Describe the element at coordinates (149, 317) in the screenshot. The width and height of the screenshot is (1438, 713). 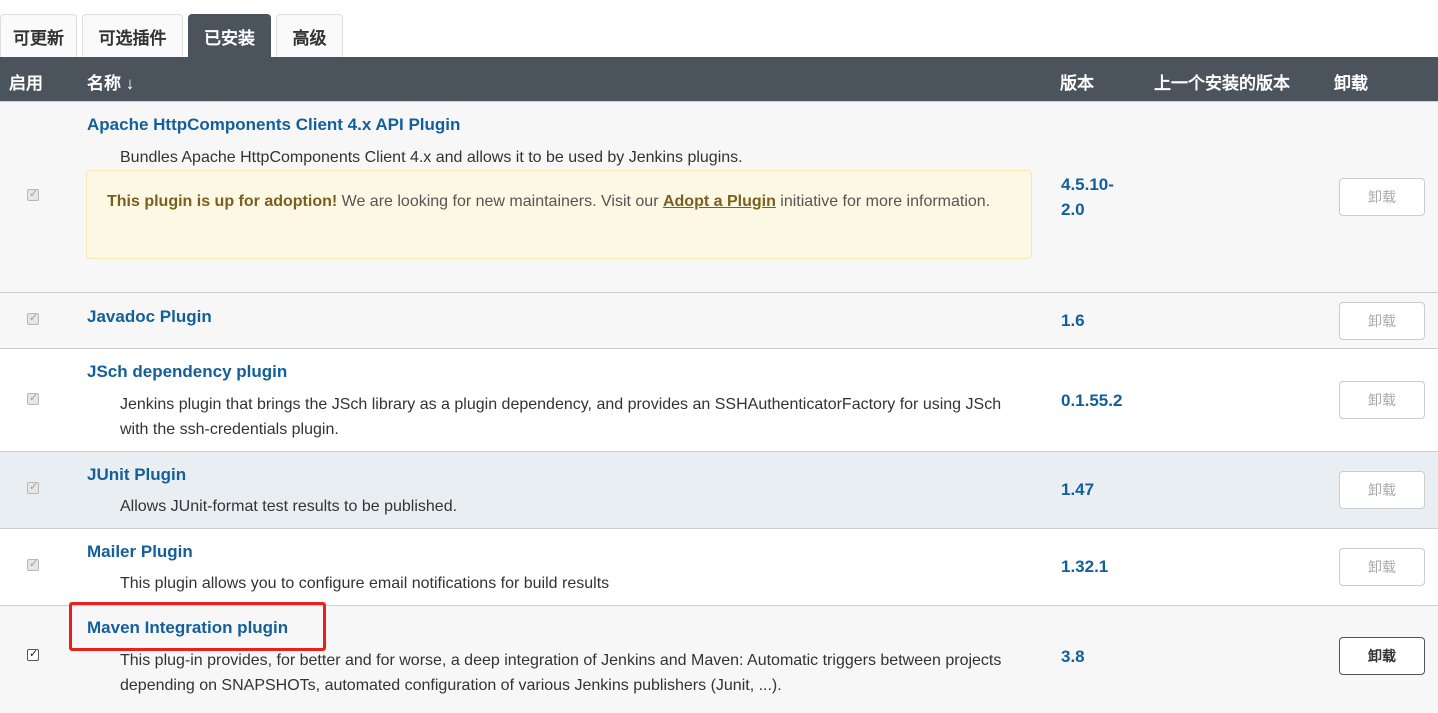
I see `plugin-name-link: Javadoc Plugin` at that location.